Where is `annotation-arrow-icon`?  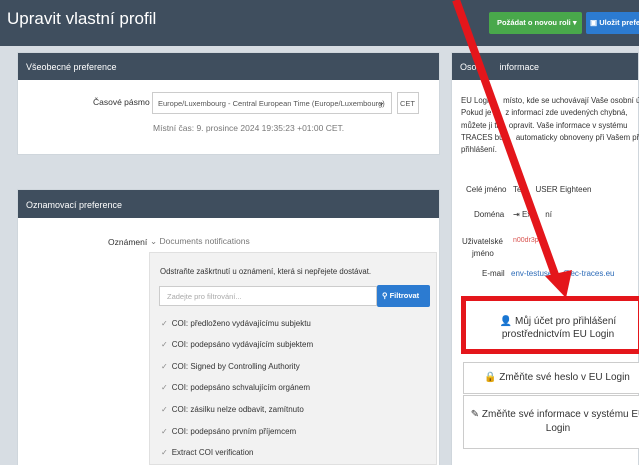
annotation-arrow-icon is located at coordinates (512, 149).